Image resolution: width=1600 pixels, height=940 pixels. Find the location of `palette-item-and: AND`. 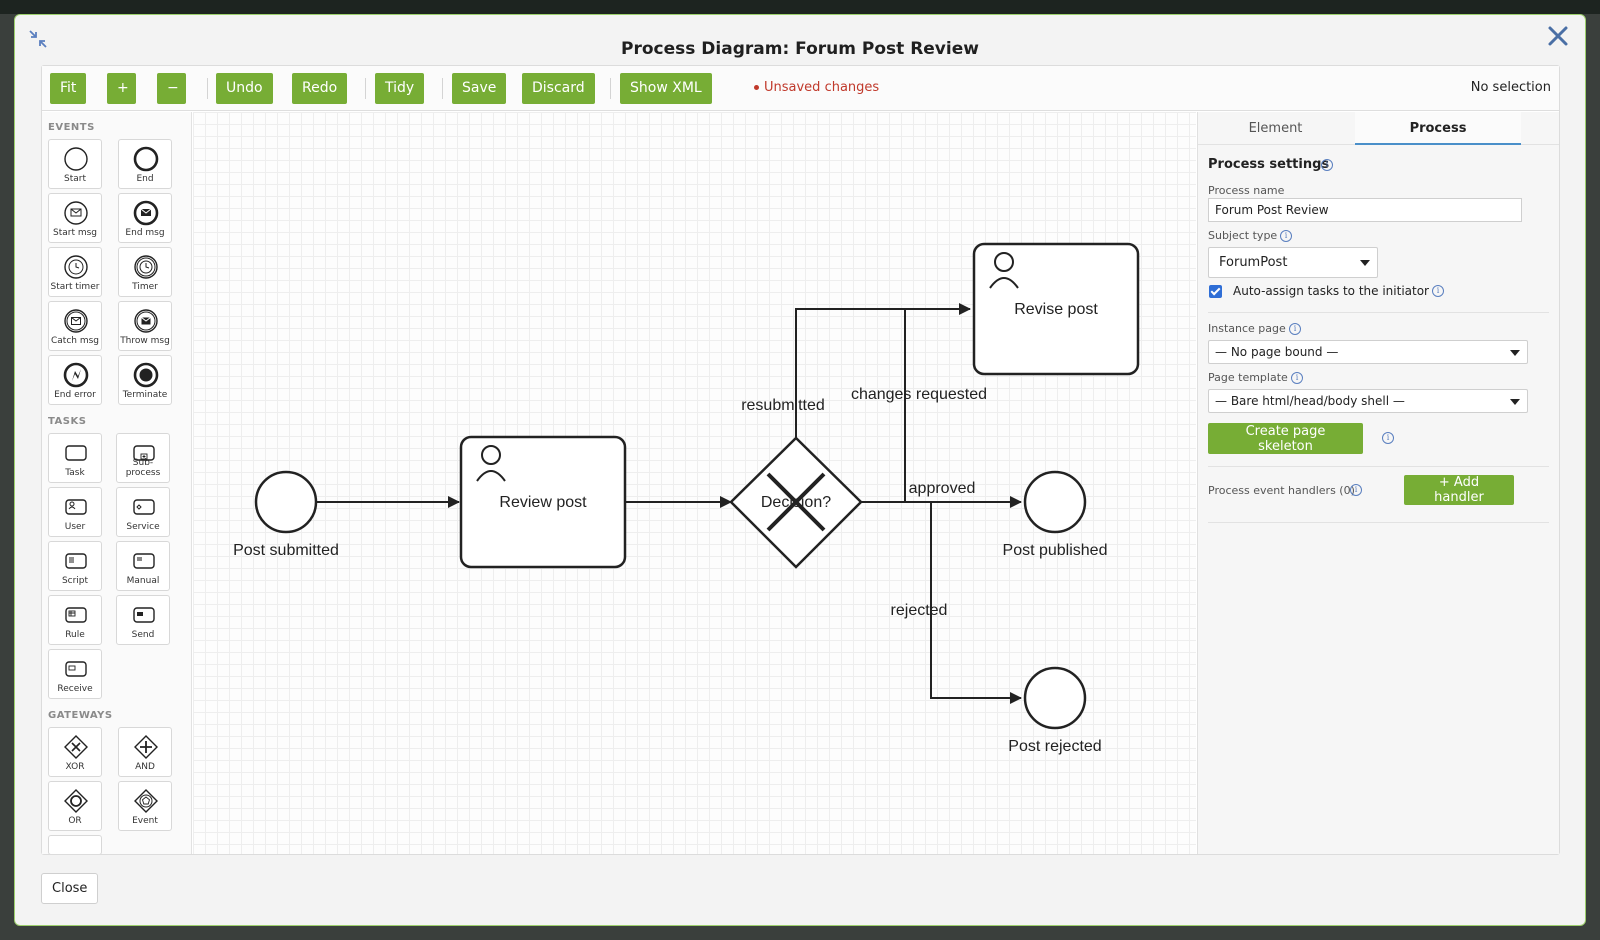

palette-item-and: AND is located at coordinates (145, 752).